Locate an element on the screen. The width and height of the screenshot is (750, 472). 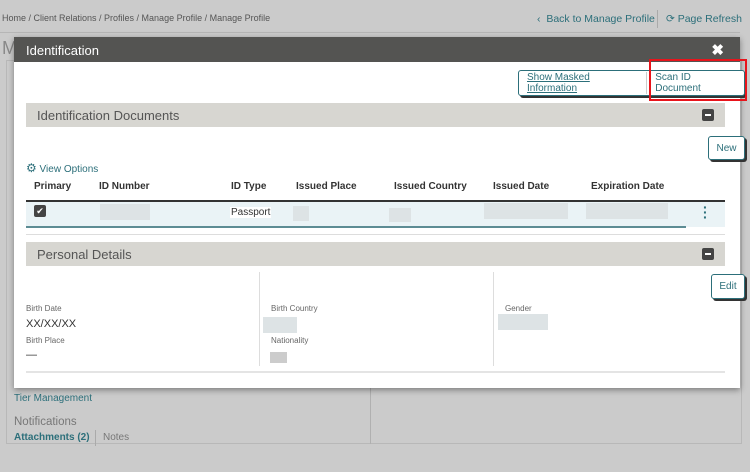
id-type-cell: Passport is located at coordinates (251, 212).